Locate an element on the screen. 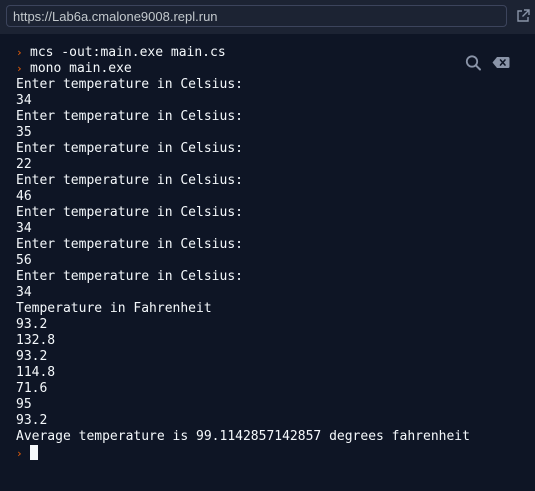 Image resolution: width=535 pixels, height=491 pixels. url-input: https://Lab6a.cmalone9008.repl.run is located at coordinates (256, 16).